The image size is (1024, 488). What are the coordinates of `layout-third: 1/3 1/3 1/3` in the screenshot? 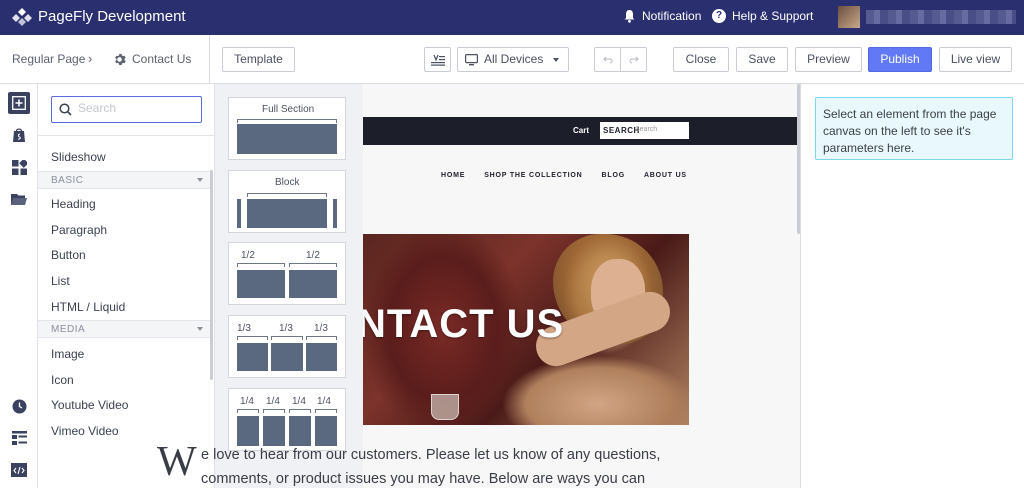 It's located at (287, 346).